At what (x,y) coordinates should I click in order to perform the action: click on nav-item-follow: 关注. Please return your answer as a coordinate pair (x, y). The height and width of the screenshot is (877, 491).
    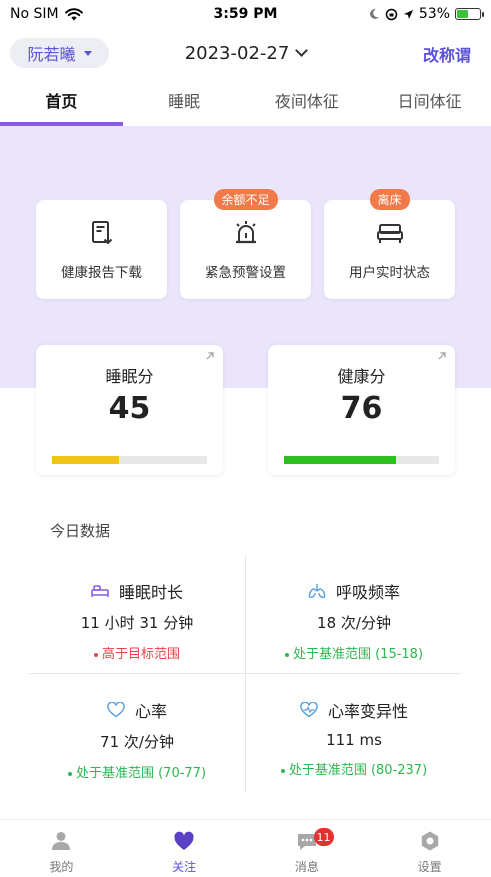
    Looking at the image, I should click on (184, 848).